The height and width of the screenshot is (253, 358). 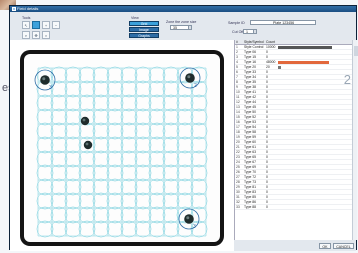 What do you see at coordinates (250, 207) in the screenshot?
I see `row-style-name: Type 88` at bounding box center [250, 207].